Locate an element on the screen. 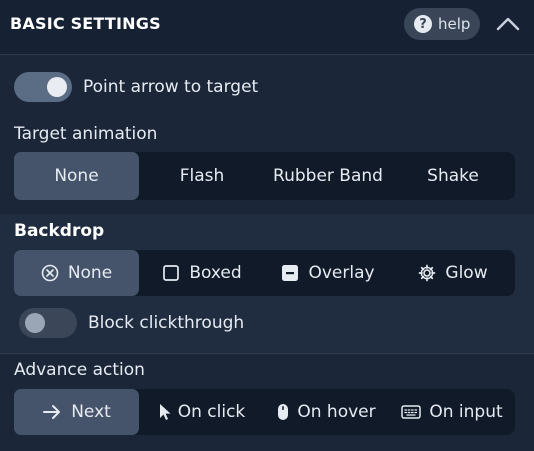 This screenshot has height=451, width=534. option-label: On input is located at coordinates (466, 412).